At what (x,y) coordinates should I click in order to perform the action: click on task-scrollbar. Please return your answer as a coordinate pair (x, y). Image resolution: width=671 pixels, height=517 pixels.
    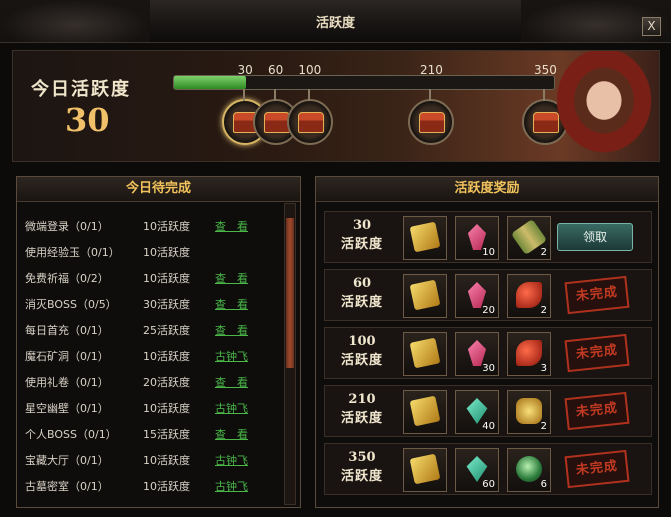
    Looking at the image, I should click on (290, 354).